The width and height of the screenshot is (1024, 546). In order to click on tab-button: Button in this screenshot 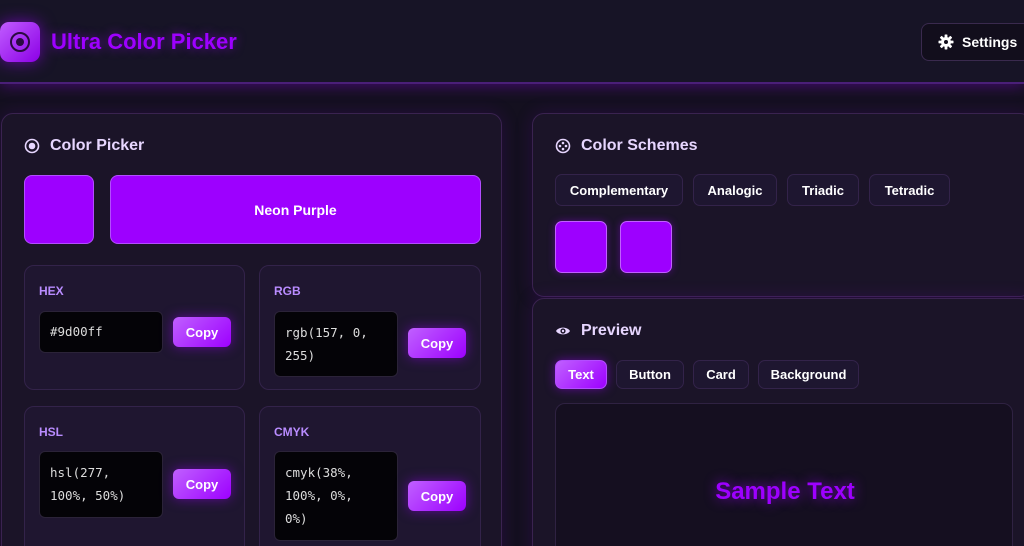, I will do `click(650, 374)`.